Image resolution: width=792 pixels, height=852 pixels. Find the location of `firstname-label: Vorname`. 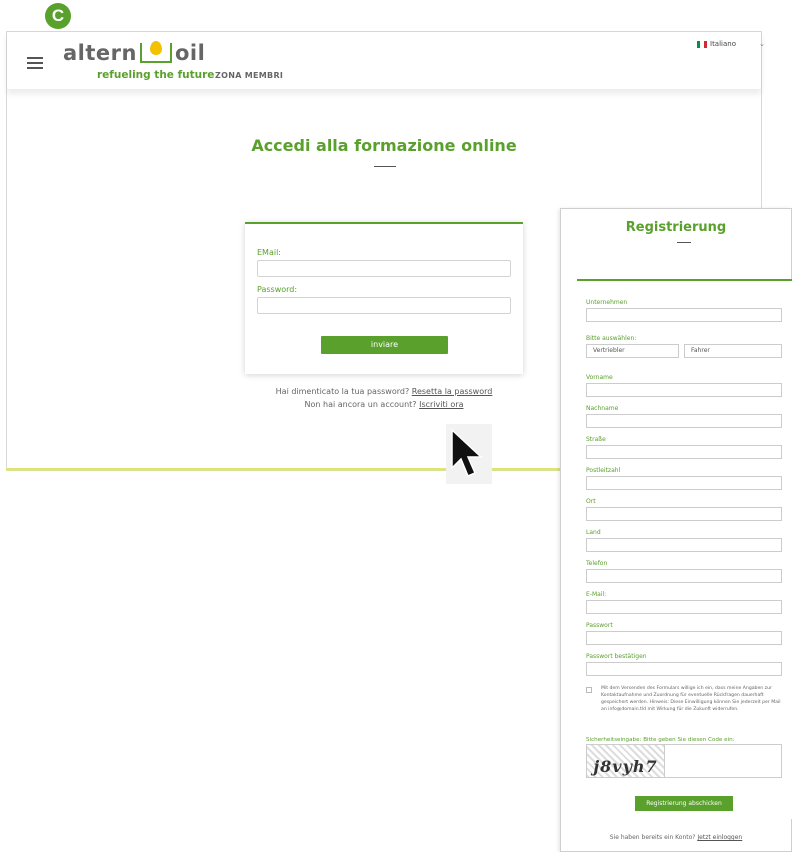

firstname-label: Vorname is located at coordinates (599, 377).